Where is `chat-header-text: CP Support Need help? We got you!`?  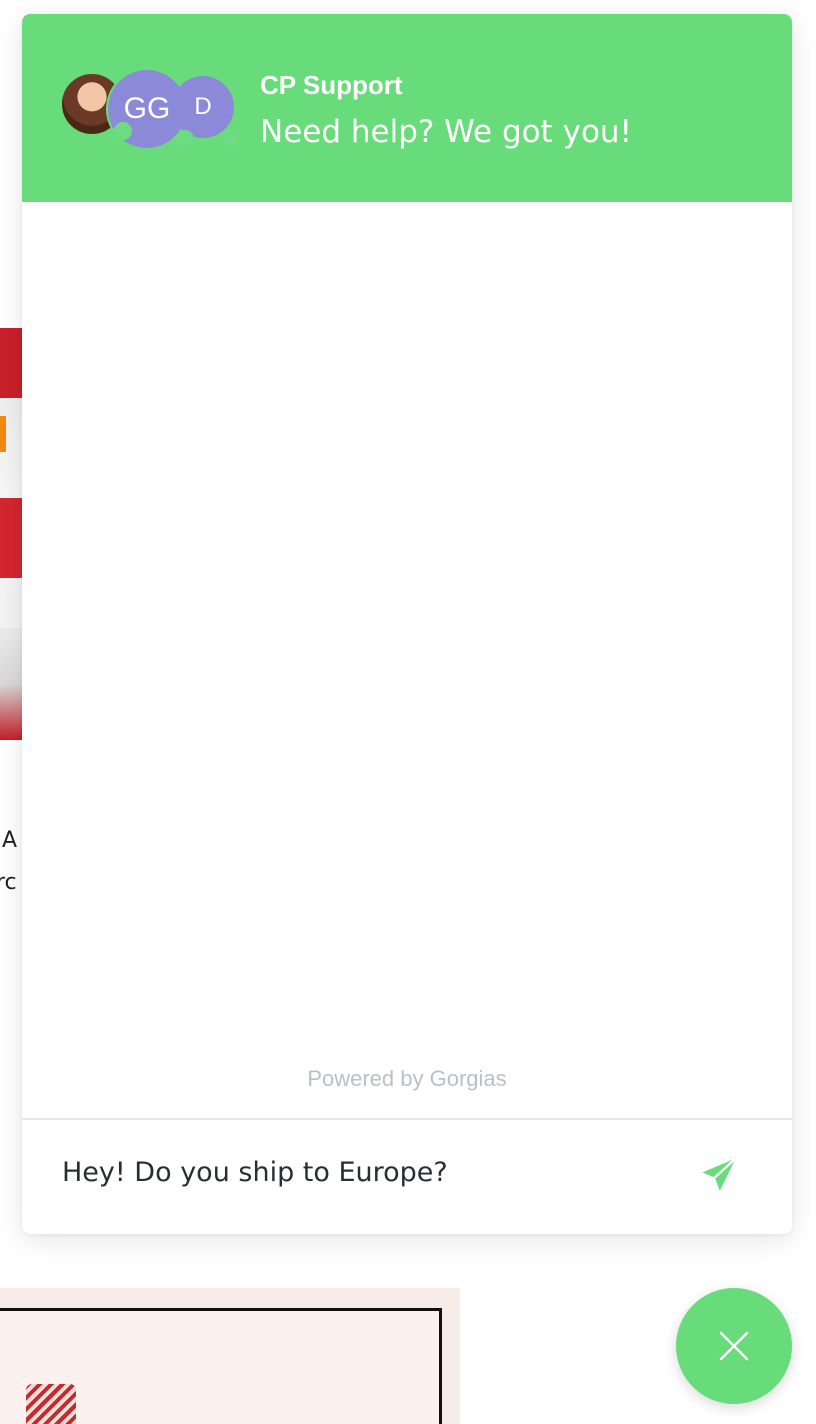
chat-header-text: CP Support Need help? We got you! is located at coordinates (446, 115).